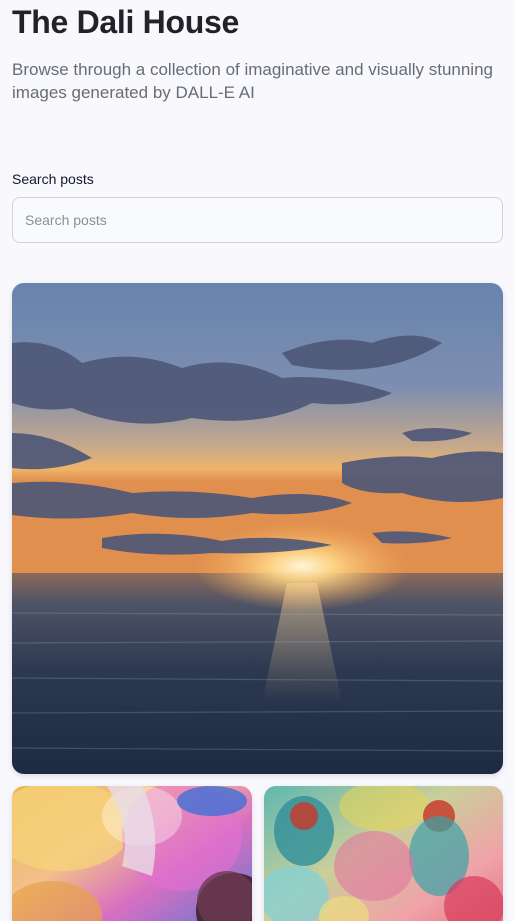 This screenshot has width=515, height=921. What do you see at coordinates (125, 22) in the screenshot?
I see `page-title: The Dali House` at bounding box center [125, 22].